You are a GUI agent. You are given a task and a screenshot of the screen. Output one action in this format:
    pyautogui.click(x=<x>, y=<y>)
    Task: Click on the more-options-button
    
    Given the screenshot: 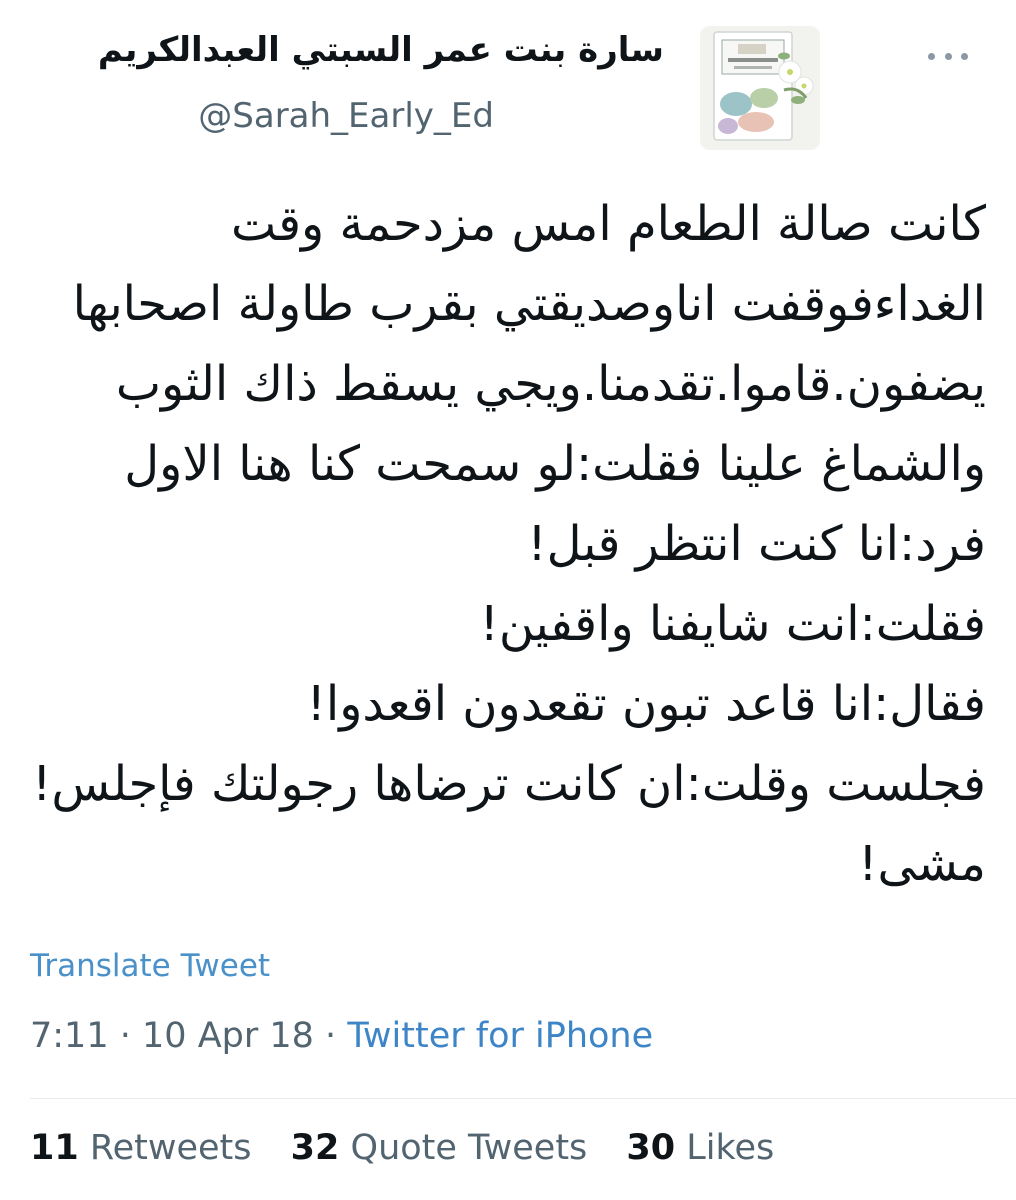 What is the action you would take?
    pyautogui.click(x=948, y=56)
    